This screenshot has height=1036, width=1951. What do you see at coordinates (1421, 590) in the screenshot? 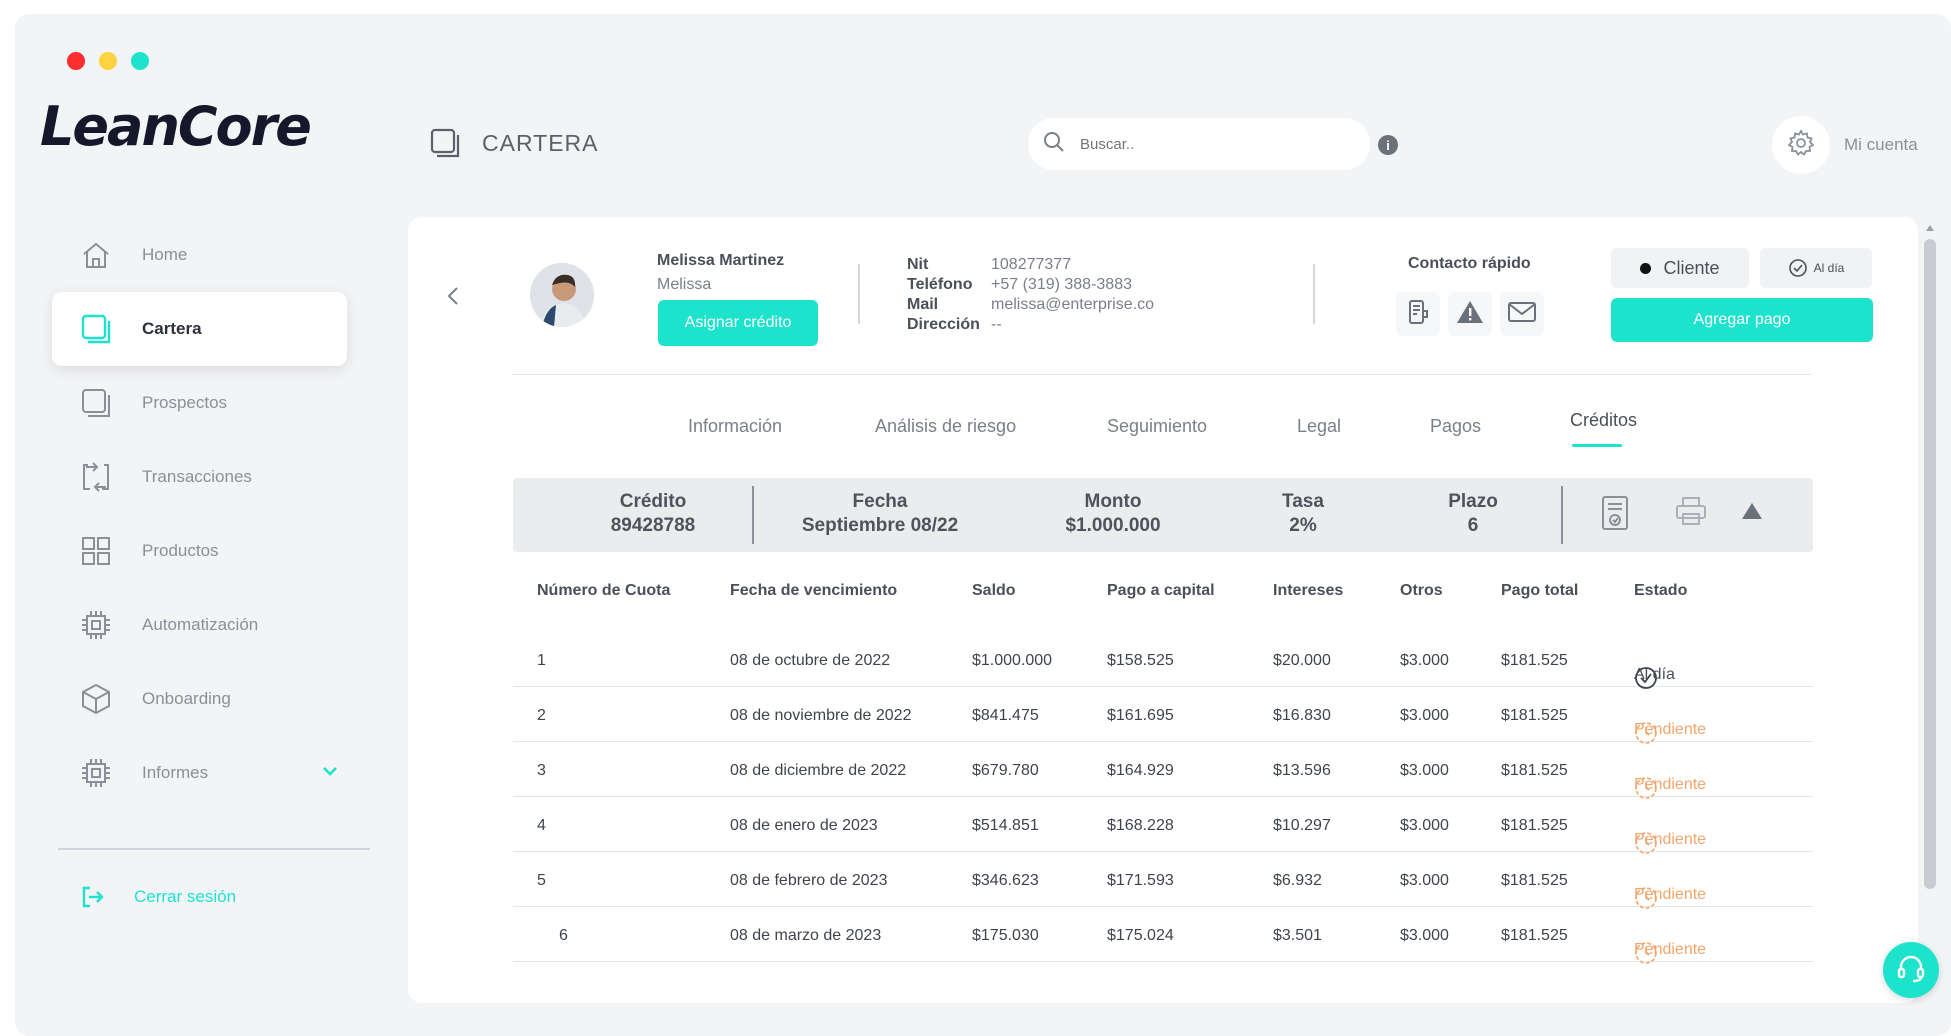
I see `header-otros: Otros` at bounding box center [1421, 590].